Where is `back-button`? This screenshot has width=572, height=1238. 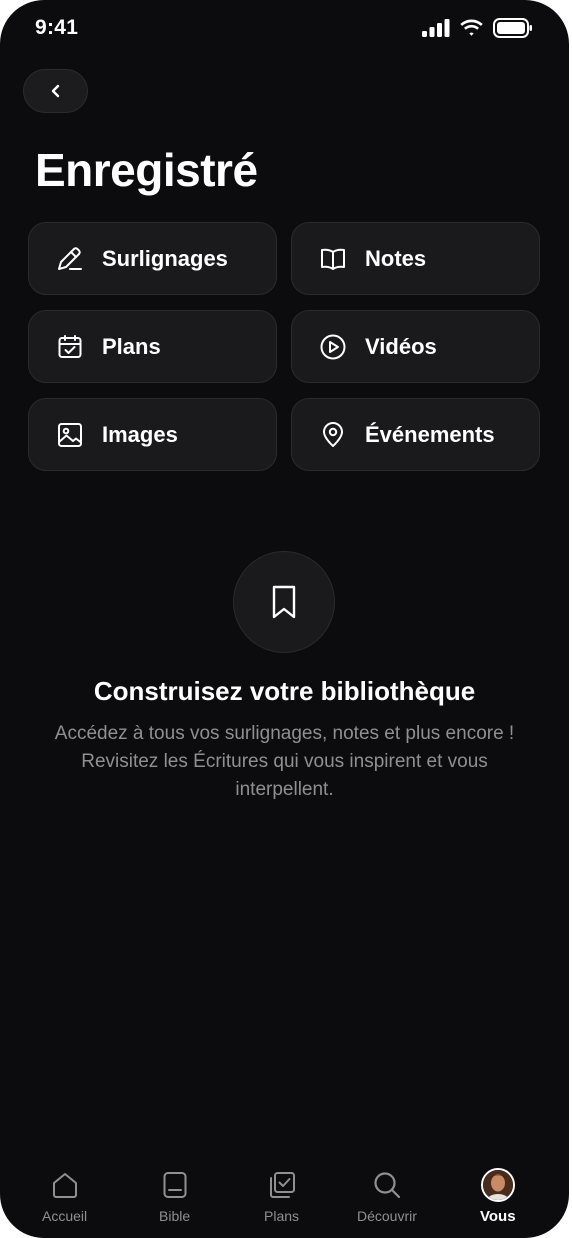 back-button is located at coordinates (55, 91).